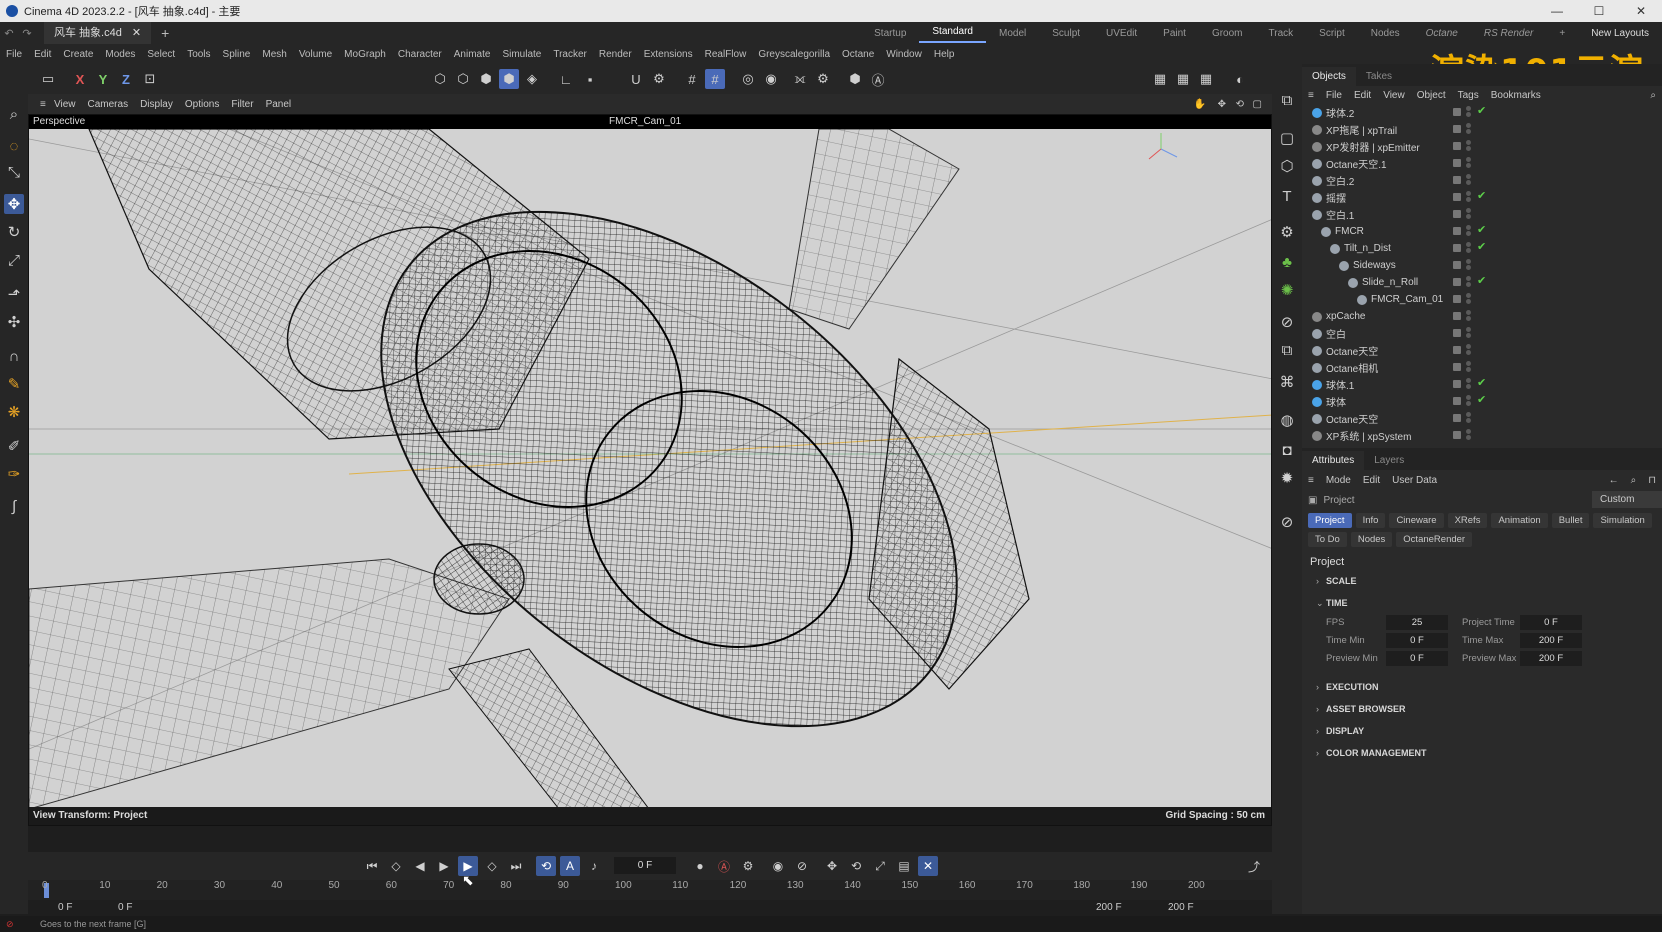 Image resolution: width=1662 pixels, height=932 pixels. What do you see at coordinates (726, 54) in the screenshot?
I see `menu-realflow: RealFlow` at bounding box center [726, 54].